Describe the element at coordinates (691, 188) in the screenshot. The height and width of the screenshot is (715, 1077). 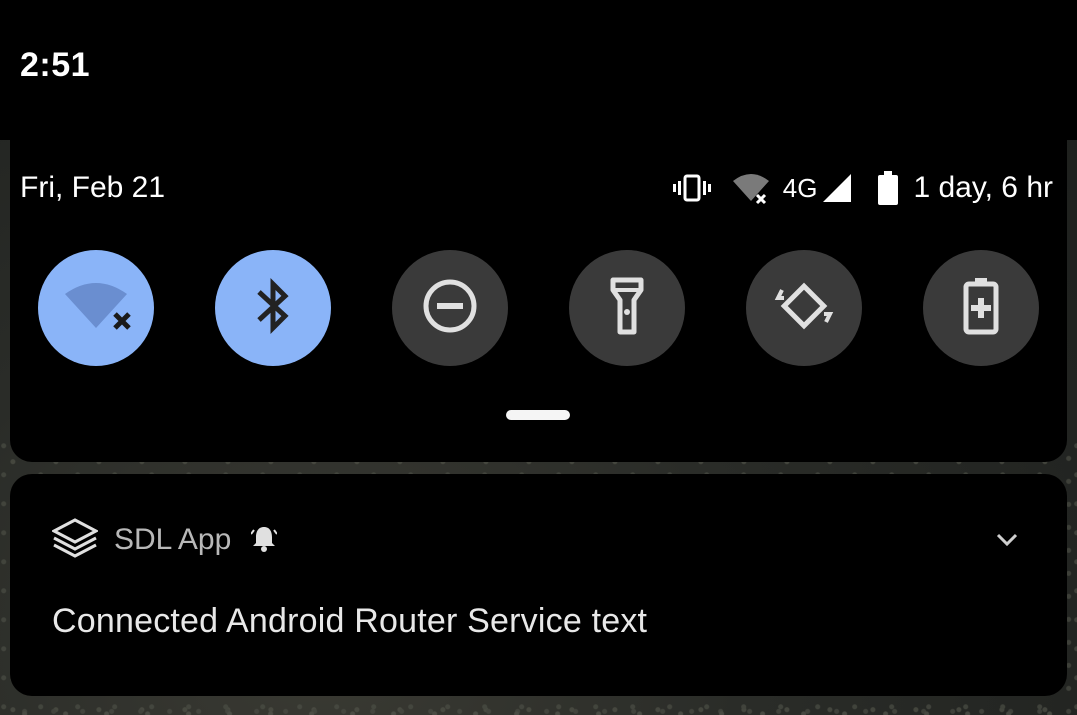
I see `vibrate-icon` at that location.